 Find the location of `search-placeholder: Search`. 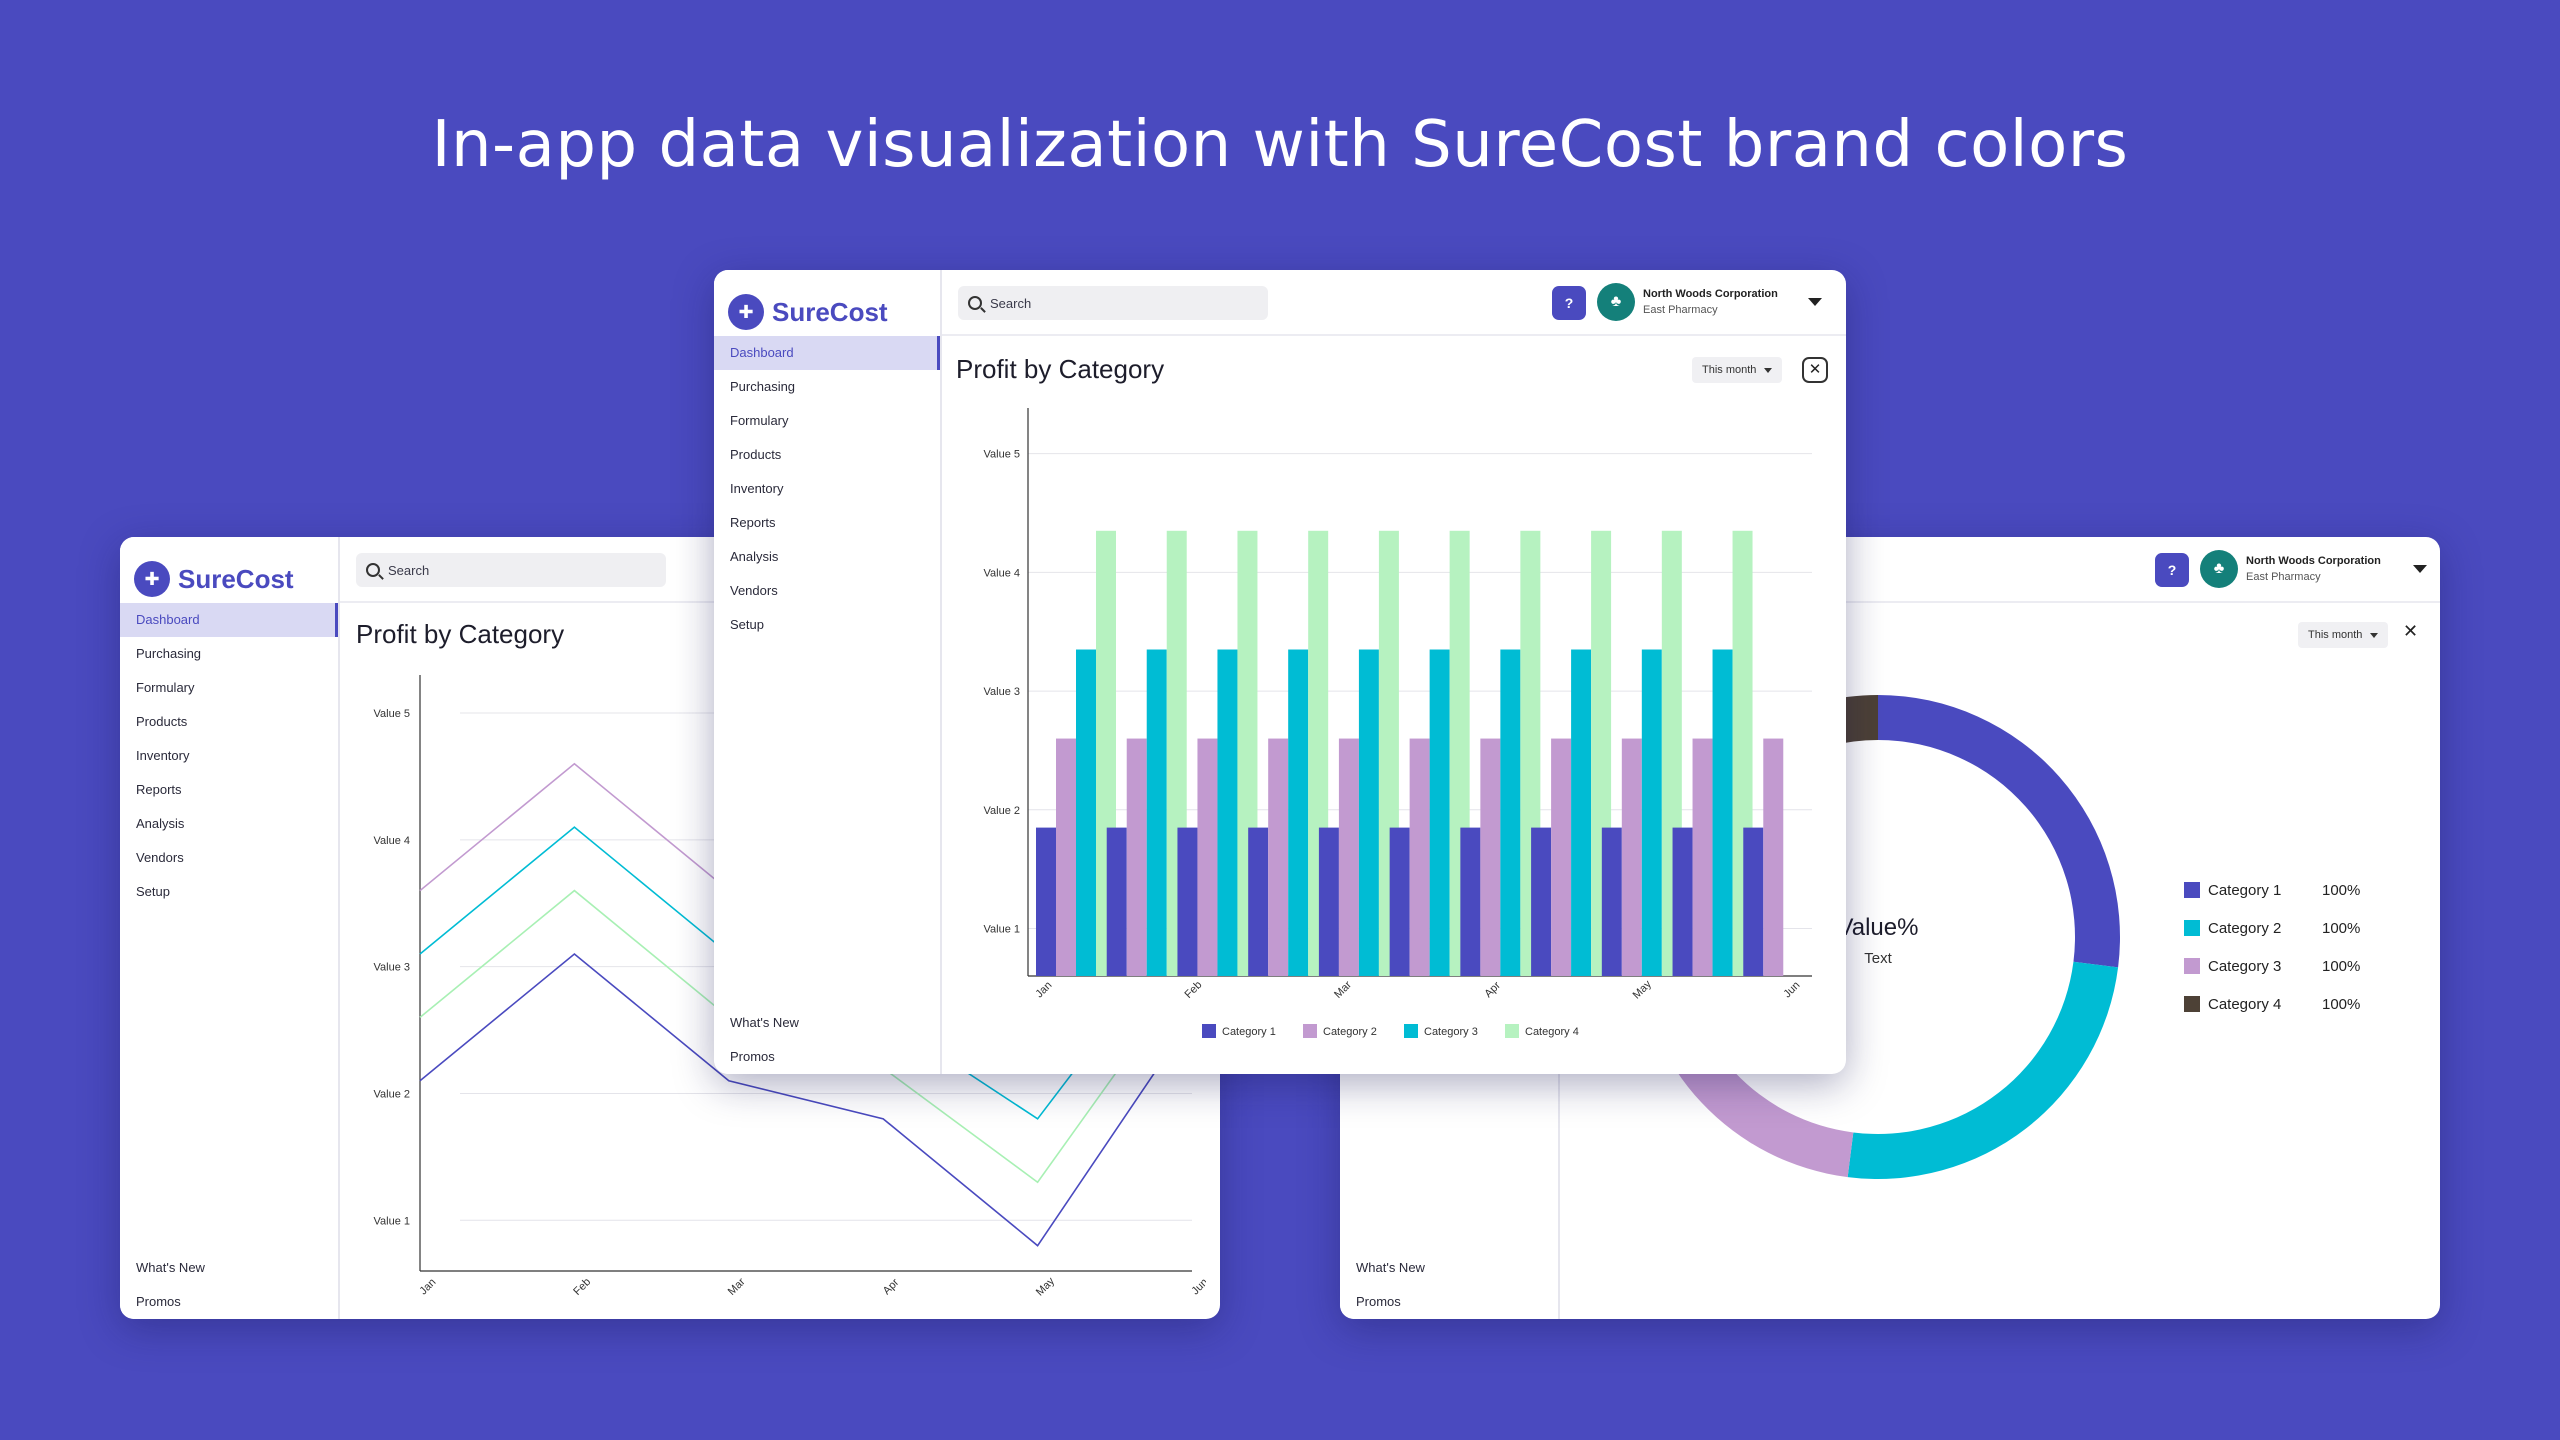

search-placeholder: Search is located at coordinates (1011, 303).